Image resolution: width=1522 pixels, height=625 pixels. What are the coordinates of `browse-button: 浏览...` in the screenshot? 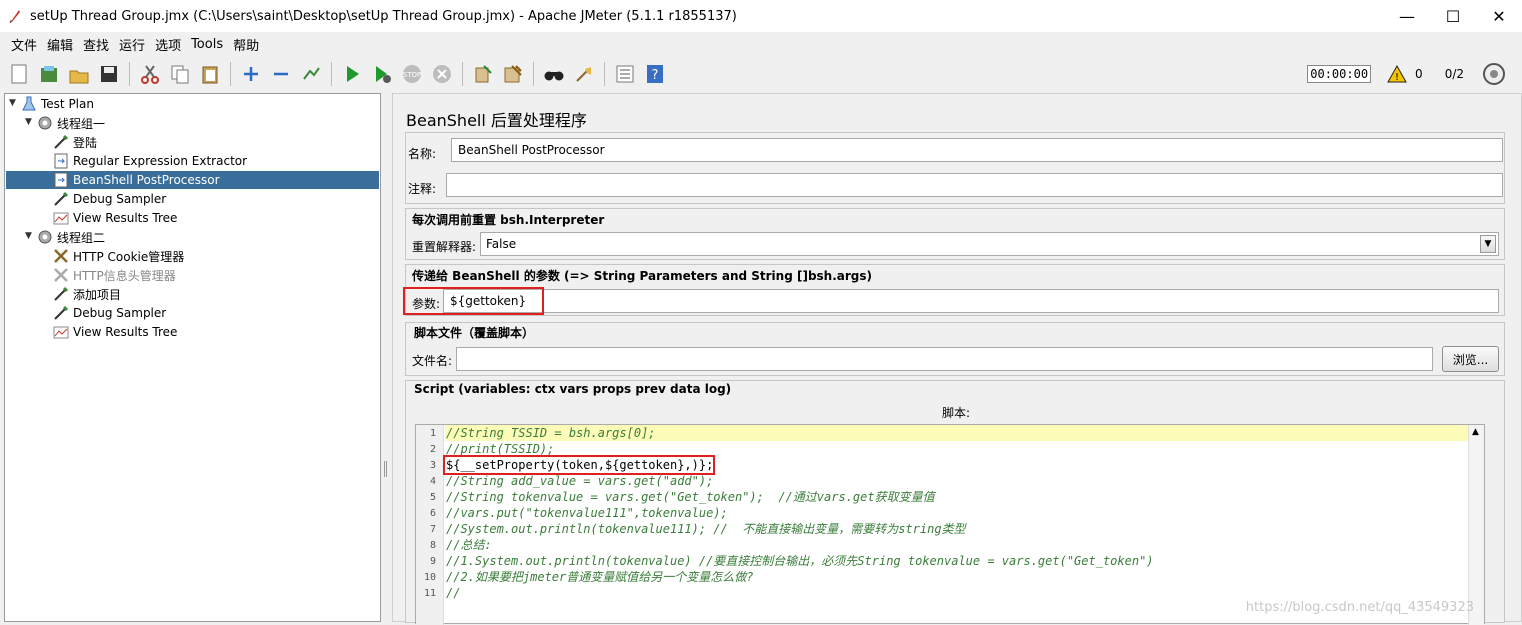 It's located at (1470, 359).